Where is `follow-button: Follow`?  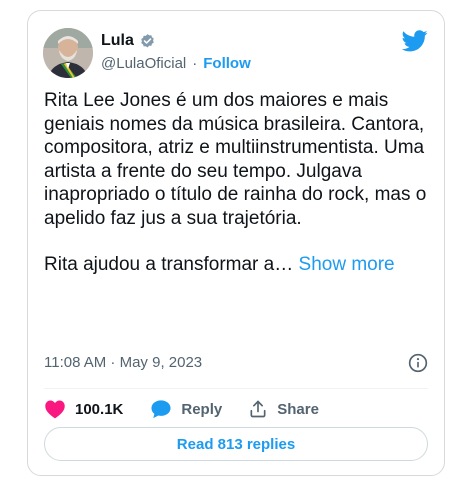 follow-button: Follow is located at coordinates (227, 63).